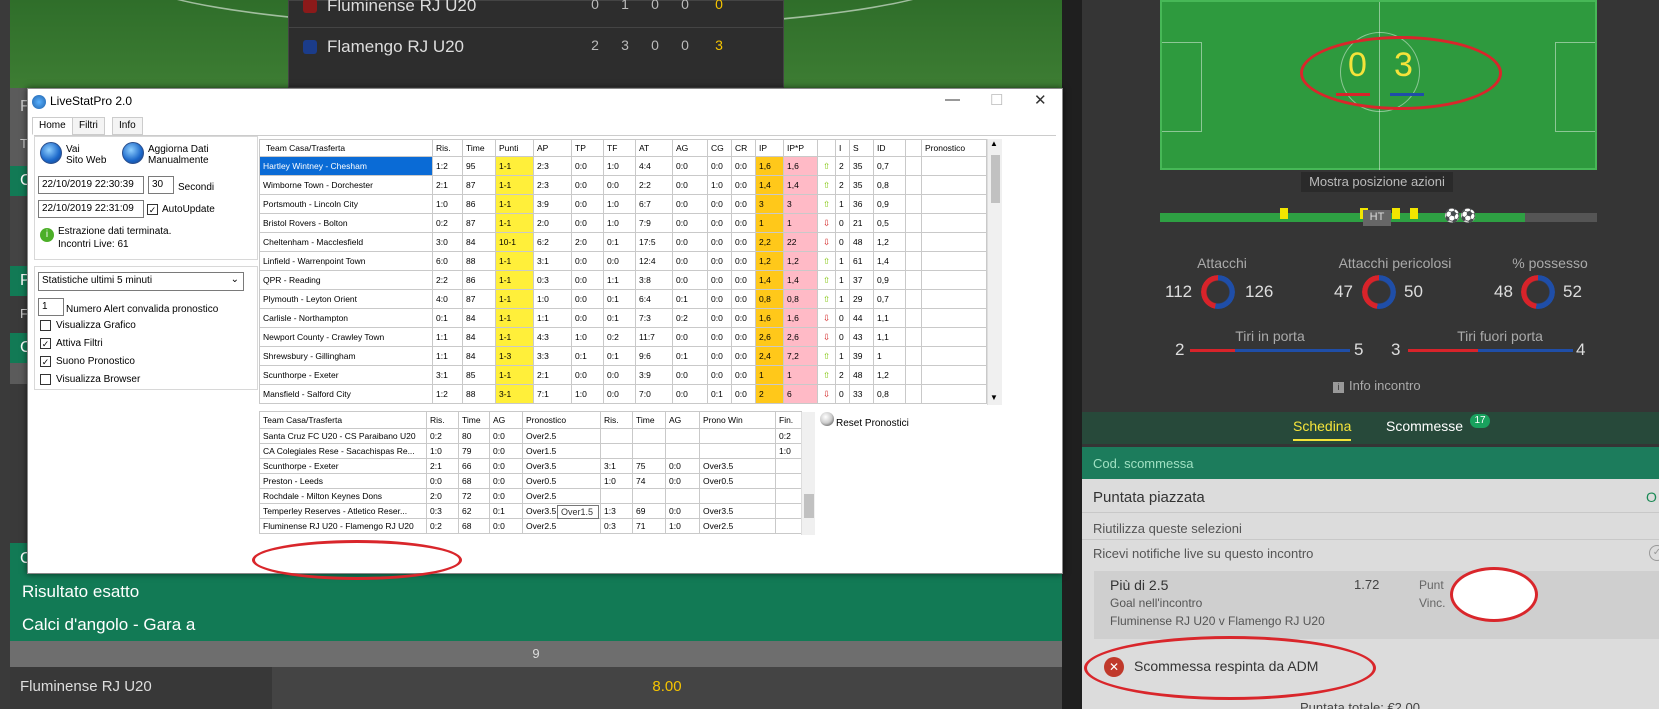 The height and width of the screenshot is (709, 1659). What do you see at coordinates (743, 148) in the screenshot?
I see `column-header: CR` at bounding box center [743, 148].